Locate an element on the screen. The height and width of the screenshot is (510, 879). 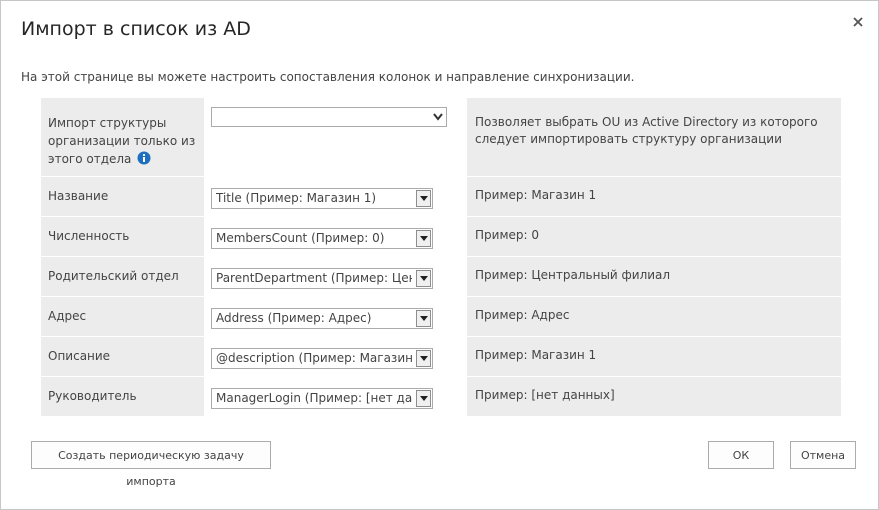
info-icon is located at coordinates (144, 158).